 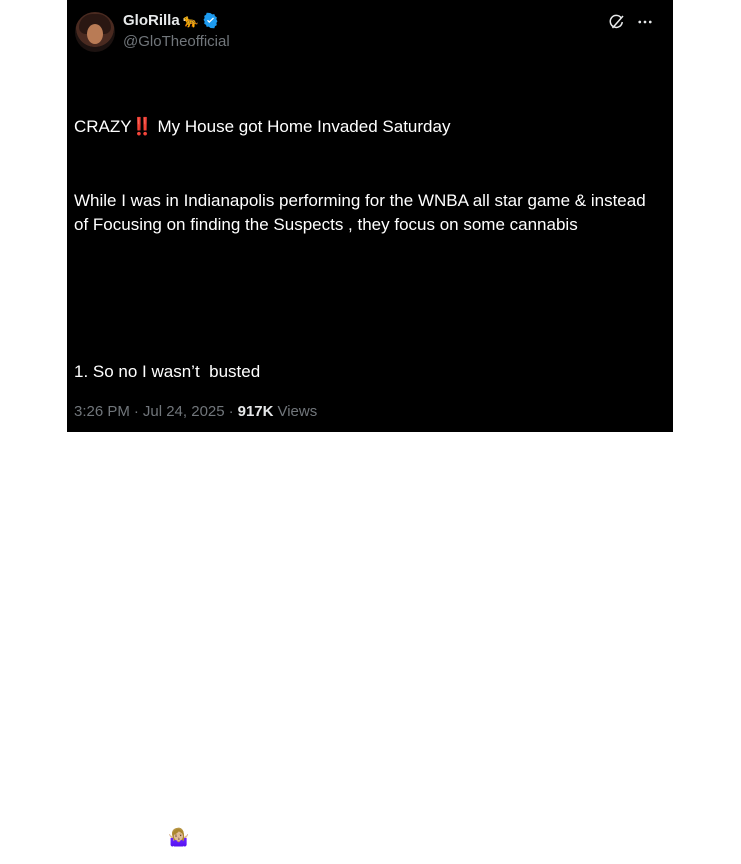 I want to click on name-emoji: 🐆, so click(x=190, y=20).